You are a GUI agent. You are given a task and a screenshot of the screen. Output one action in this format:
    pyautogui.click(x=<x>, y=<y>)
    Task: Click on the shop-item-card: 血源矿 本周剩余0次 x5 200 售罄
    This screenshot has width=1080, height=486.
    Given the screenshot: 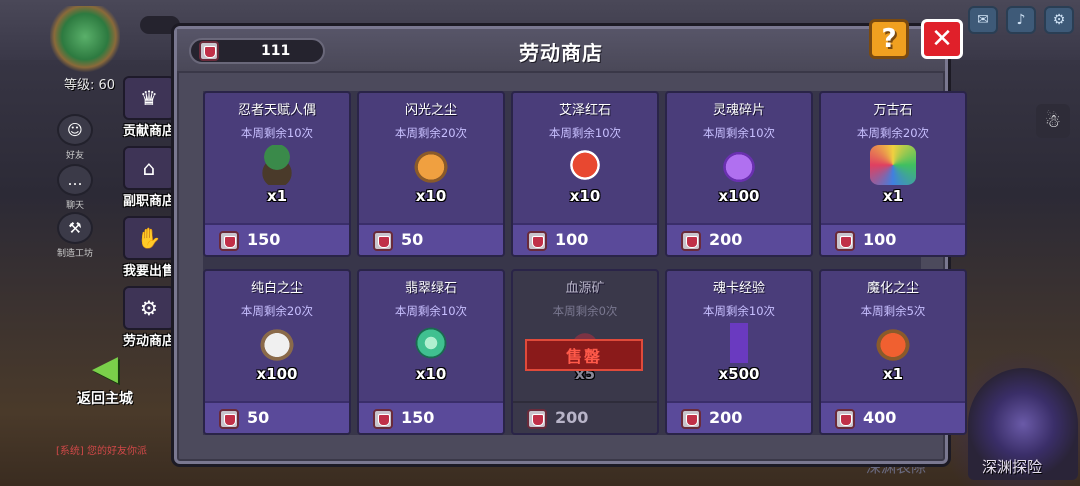 What is the action you would take?
    pyautogui.click(x=585, y=352)
    